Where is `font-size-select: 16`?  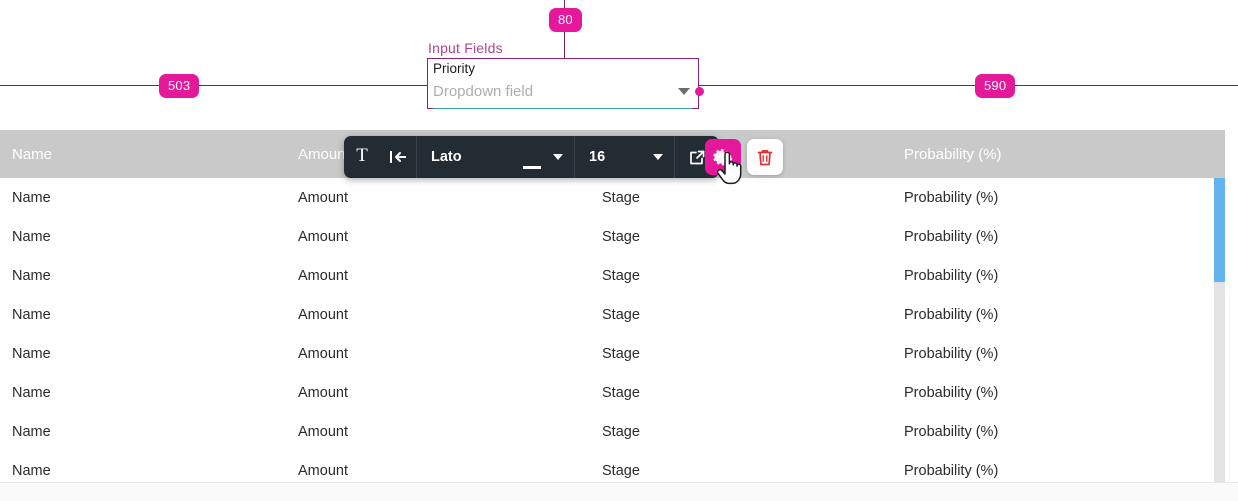 font-size-select: 16 is located at coordinates (624, 157).